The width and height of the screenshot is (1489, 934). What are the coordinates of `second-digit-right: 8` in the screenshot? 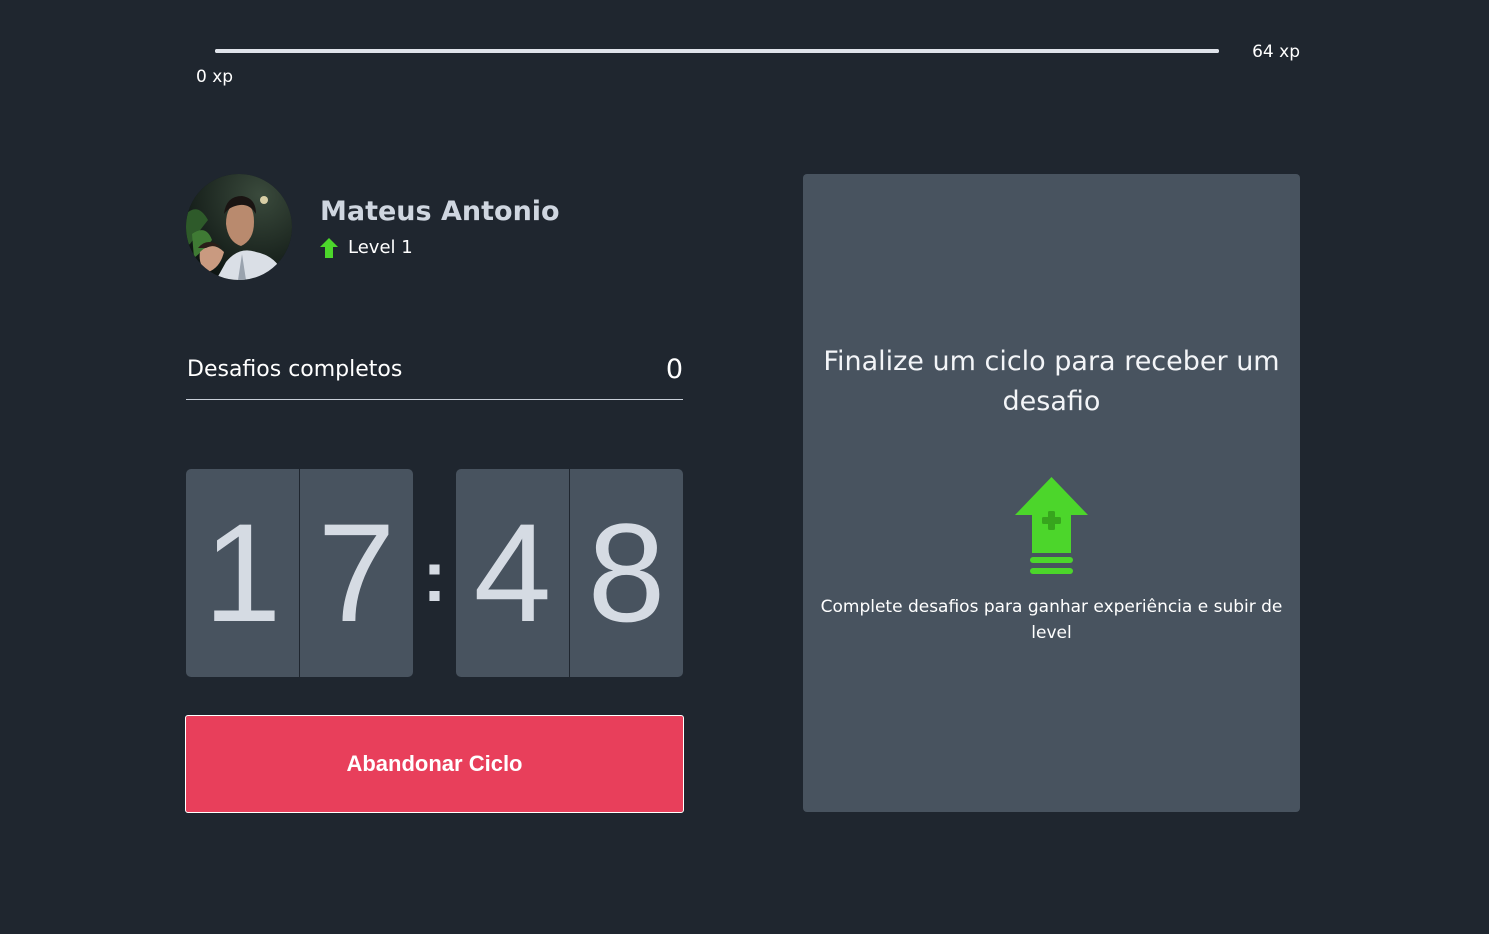 It's located at (626, 573).